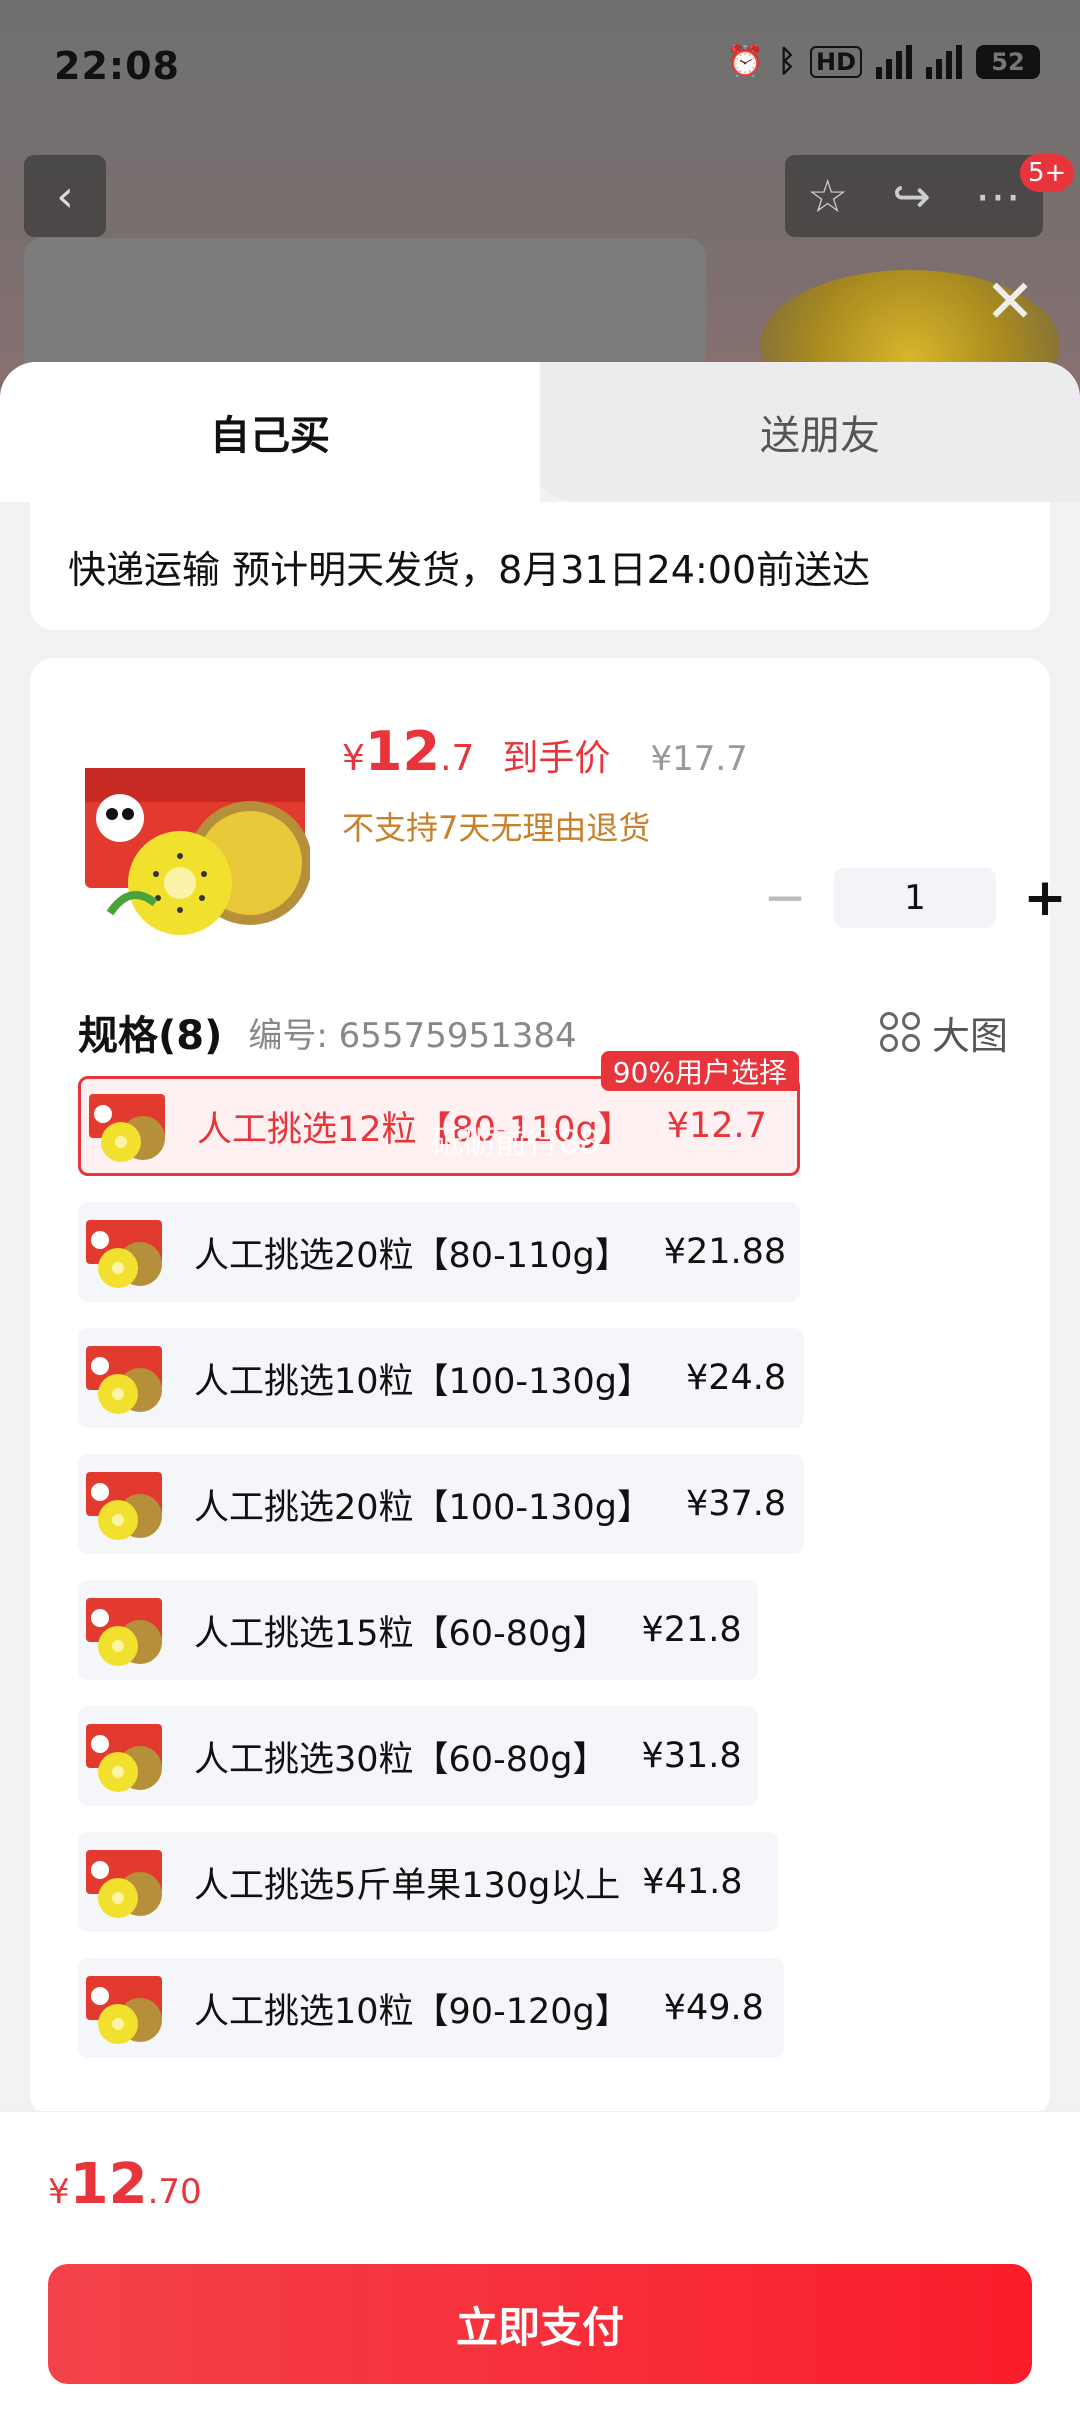 This screenshot has width=1080, height=2412. What do you see at coordinates (820, 432) in the screenshot?
I see `tab-gift: 送朋友` at bounding box center [820, 432].